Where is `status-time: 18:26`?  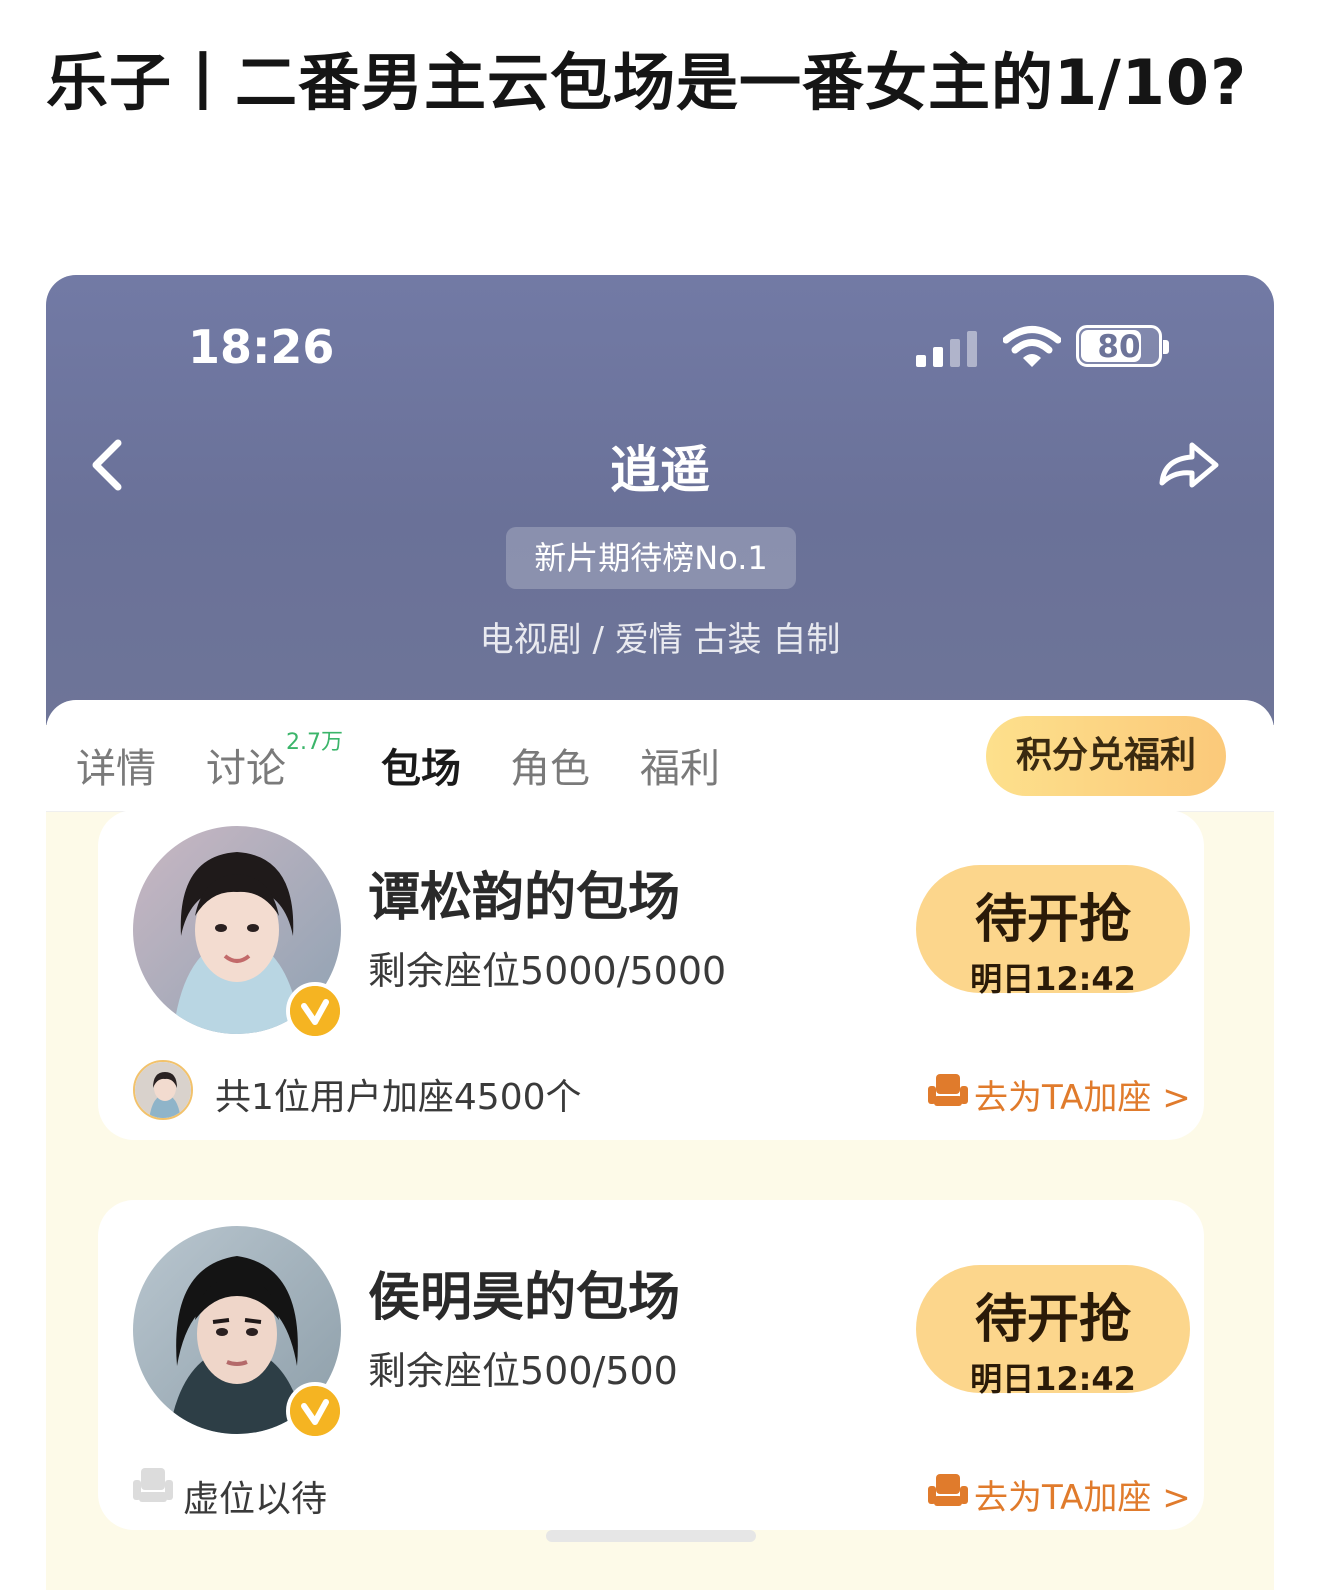
status-time: 18:26 is located at coordinates (261, 347).